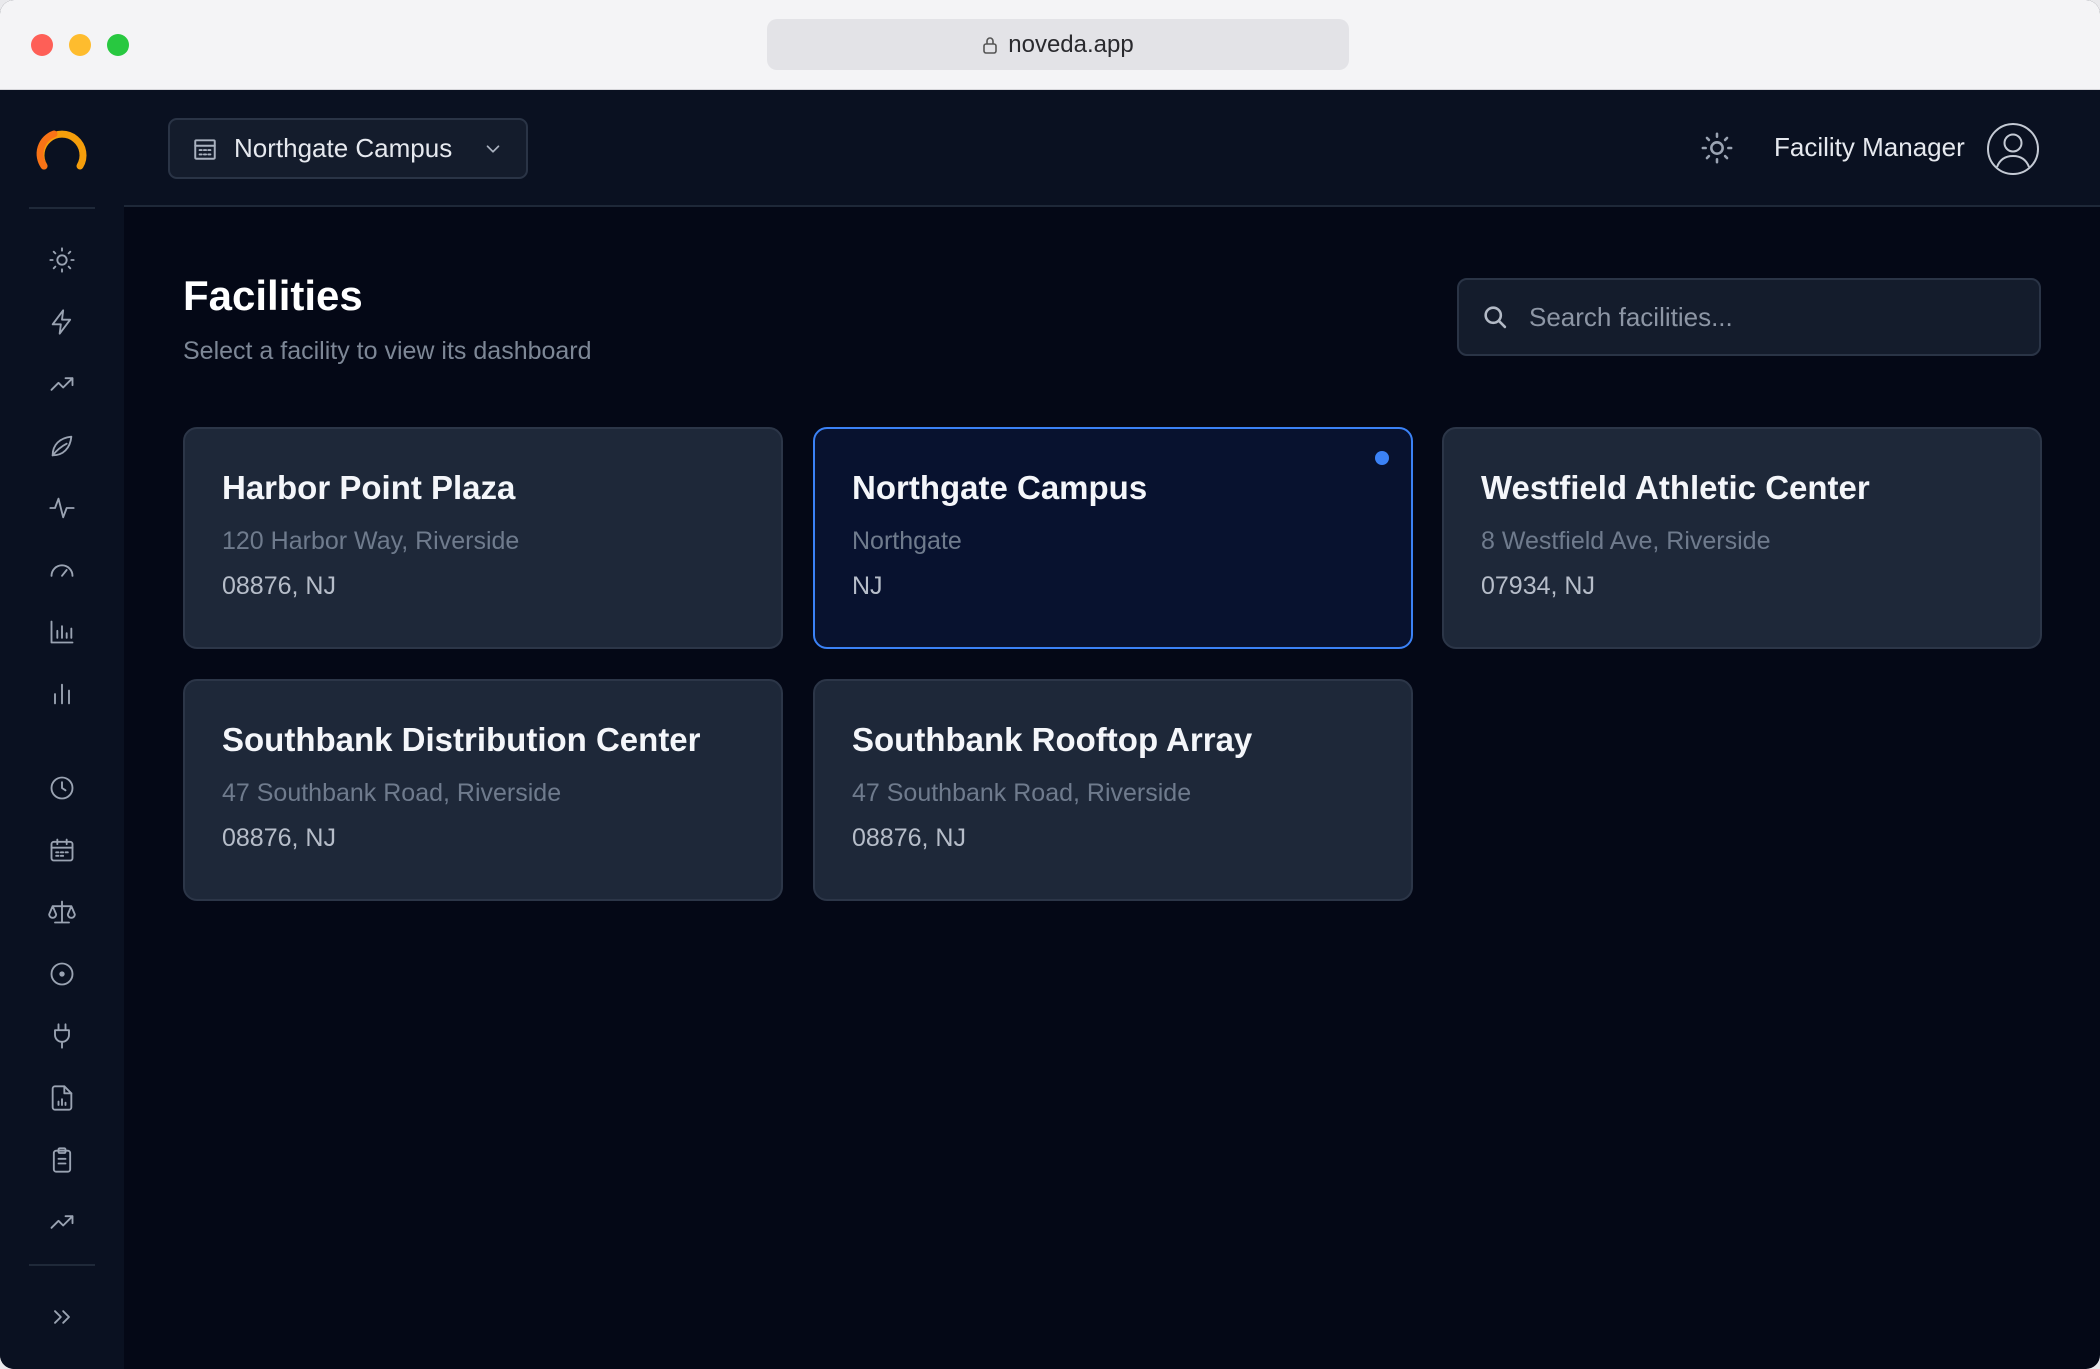  I want to click on campus-selector-label: Northgate Campus, so click(343, 148).